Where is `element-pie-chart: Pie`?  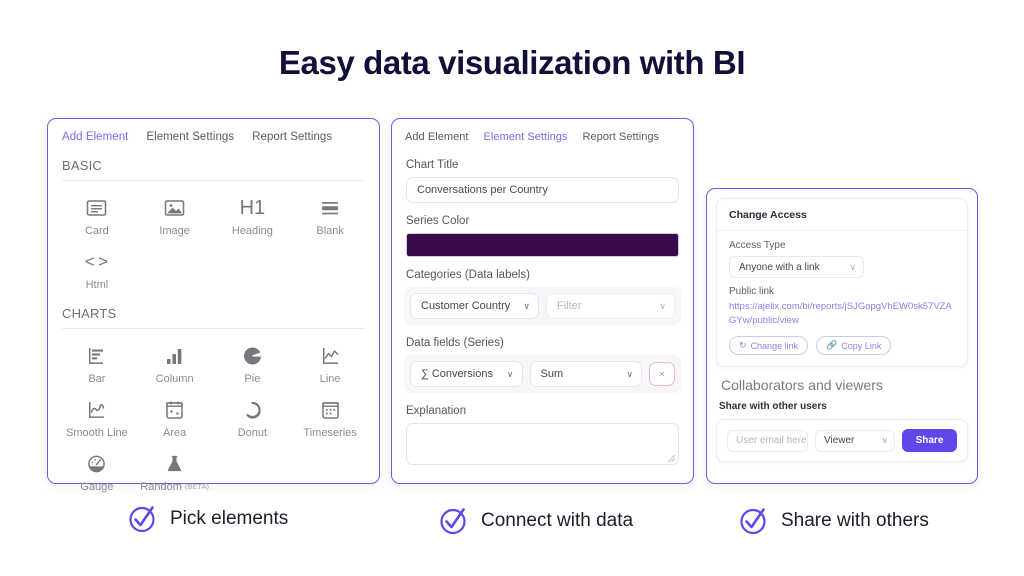
element-pie-chart: Pie is located at coordinates (253, 363).